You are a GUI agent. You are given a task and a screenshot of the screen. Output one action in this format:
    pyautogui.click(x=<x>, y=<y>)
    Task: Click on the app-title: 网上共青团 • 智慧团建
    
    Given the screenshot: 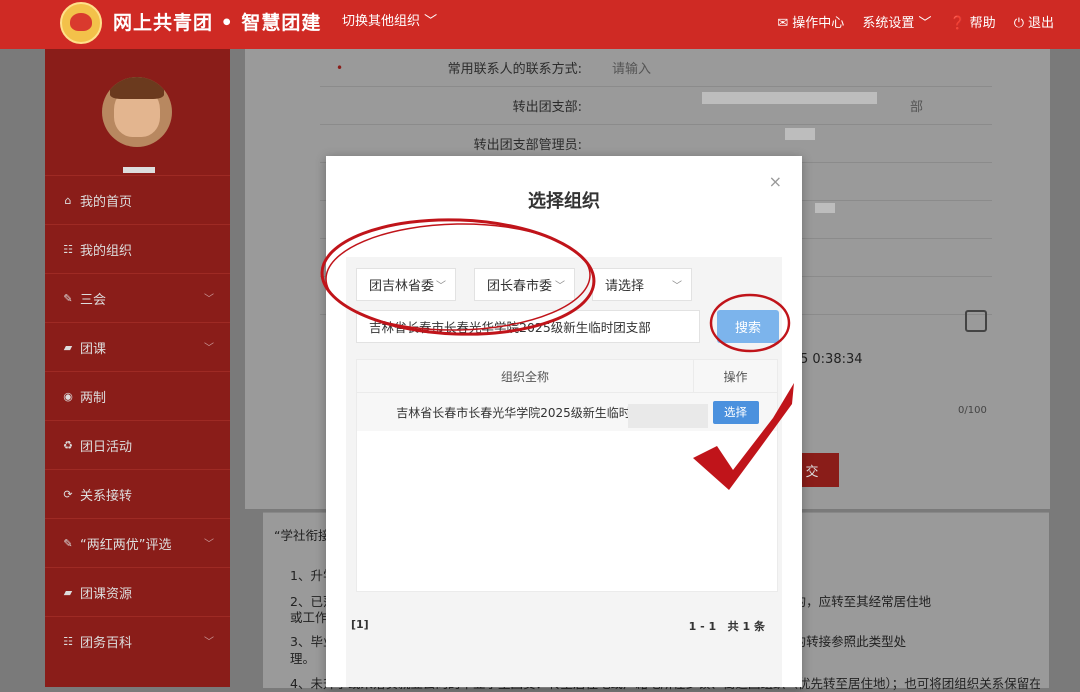 What is the action you would take?
    pyautogui.click(x=217, y=23)
    